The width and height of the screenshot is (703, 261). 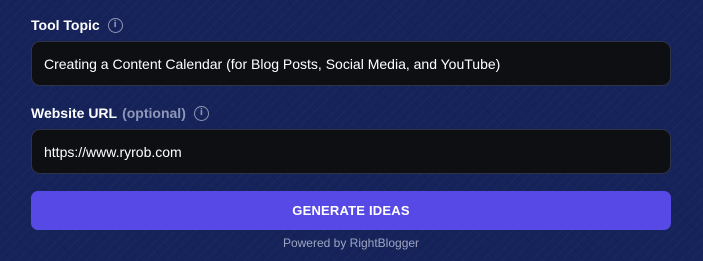 I want to click on tool-topic-label-row: Tool Topic i, so click(x=77, y=25).